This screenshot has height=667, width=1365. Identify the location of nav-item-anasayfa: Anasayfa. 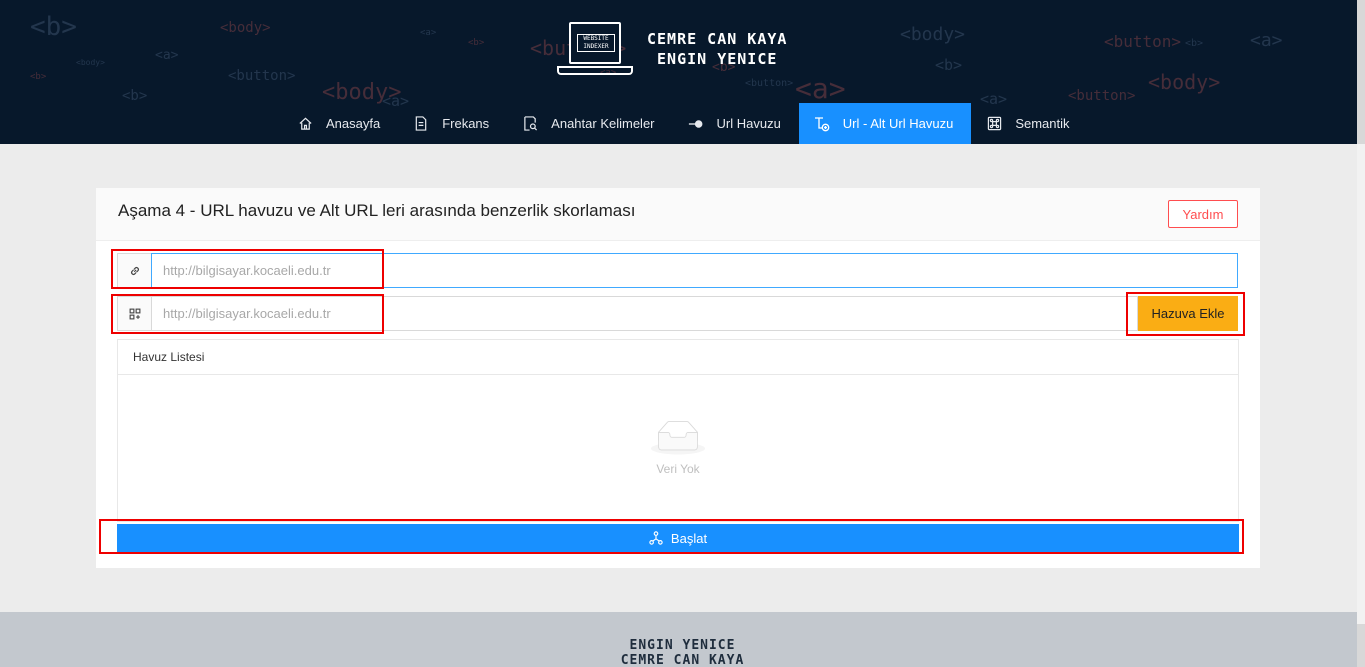
(340, 123).